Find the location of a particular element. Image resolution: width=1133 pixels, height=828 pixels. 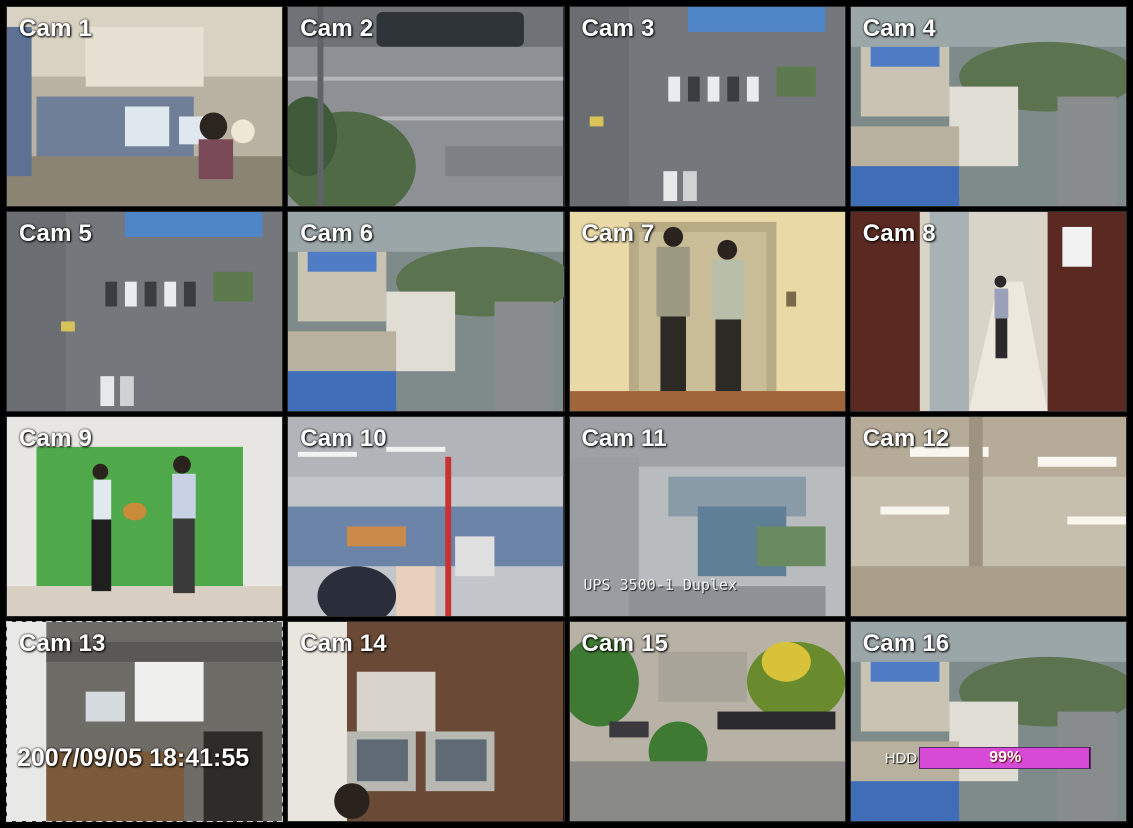

camera-label: Cam 6 is located at coordinates (337, 233).